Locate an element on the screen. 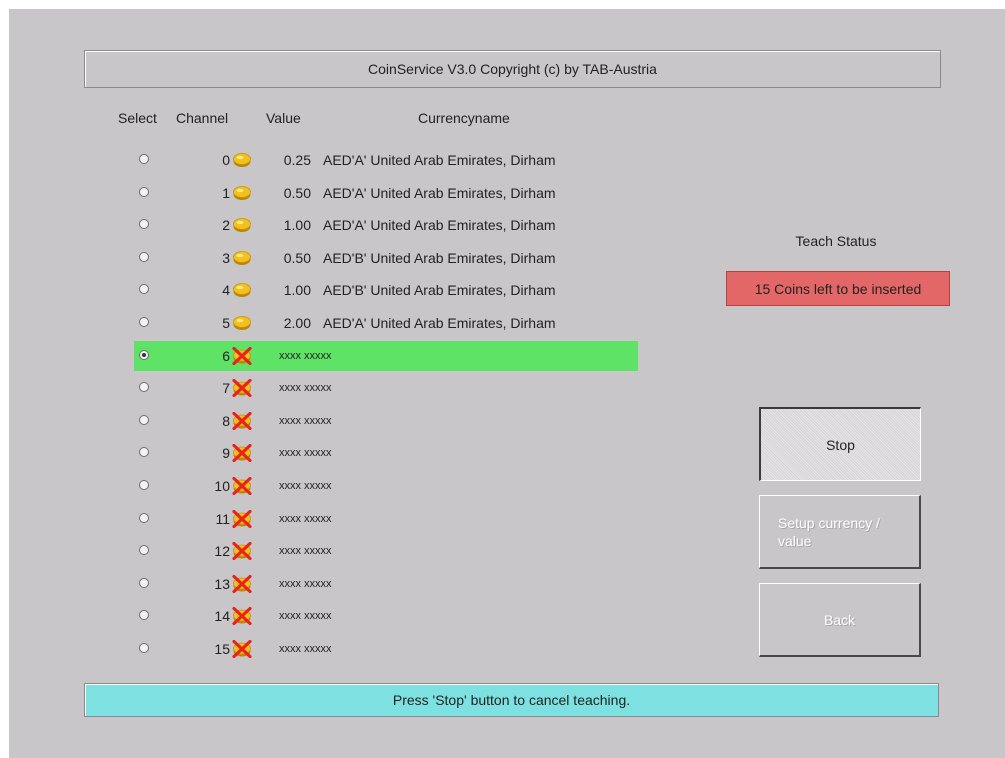 Image resolution: width=1005 pixels, height=758 pixels. channel-row: 0 0.25 AED'A' United Arab Emirates, Dirham is located at coordinates (386, 160).